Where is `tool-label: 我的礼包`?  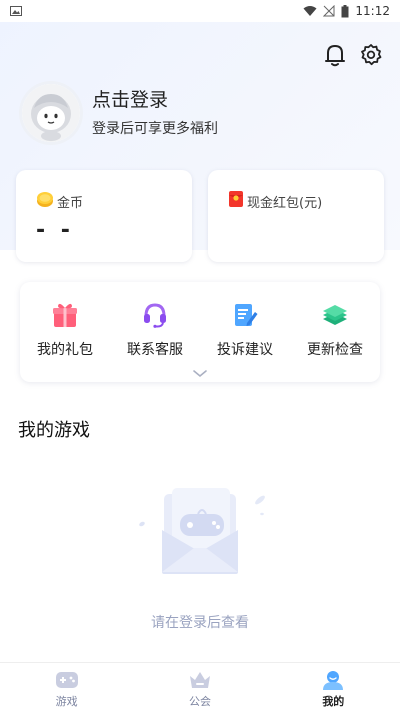 tool-label: 我的礼包 is located at coordinates (65, 350).